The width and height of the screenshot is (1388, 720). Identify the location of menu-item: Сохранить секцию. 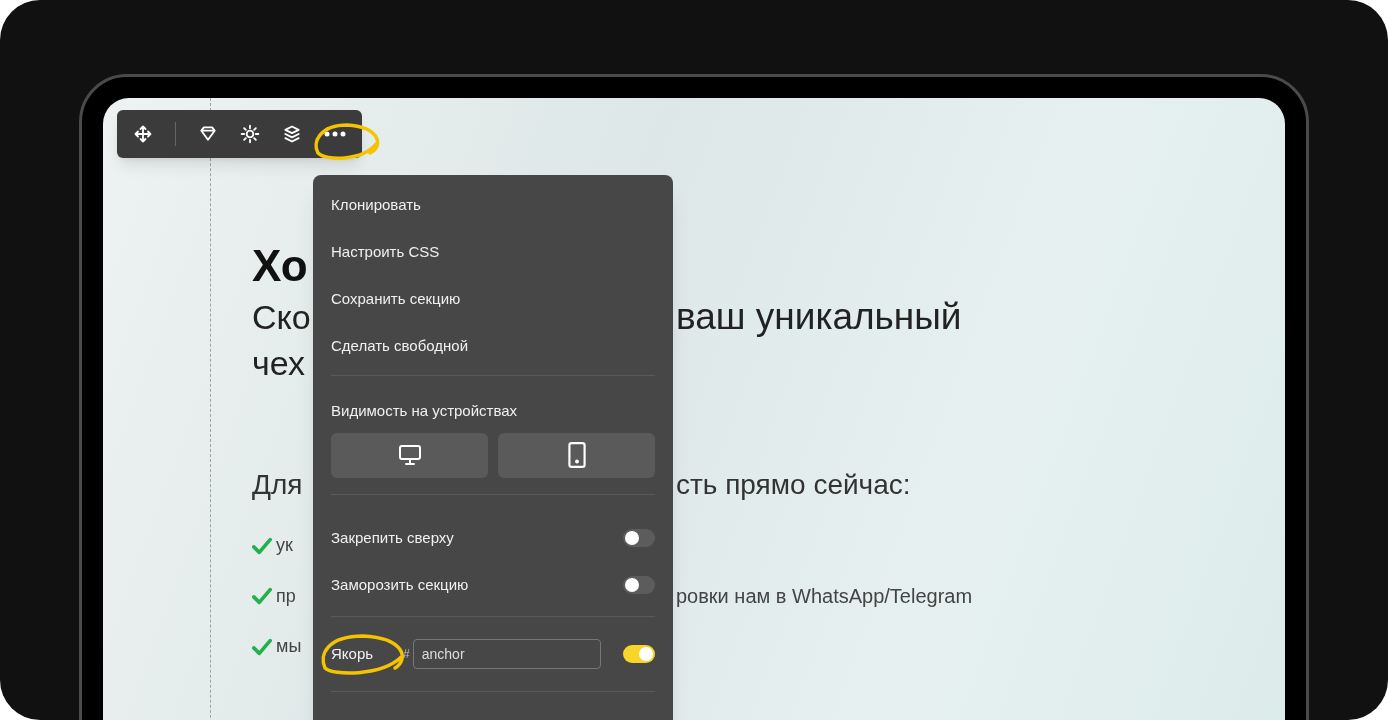
(493, 310).